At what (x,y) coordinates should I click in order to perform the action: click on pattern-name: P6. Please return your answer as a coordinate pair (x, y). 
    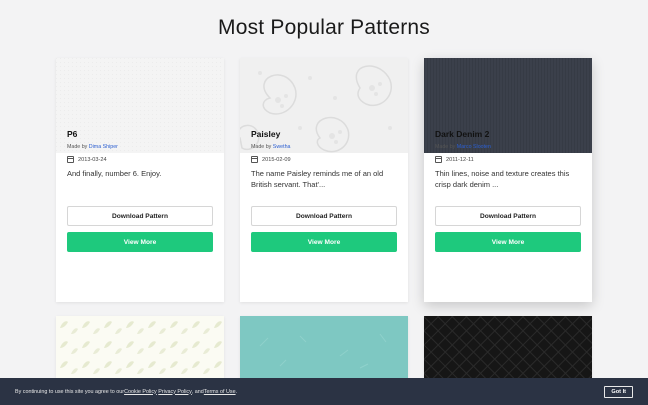
    Looking at the image, I should click on (72, 134).